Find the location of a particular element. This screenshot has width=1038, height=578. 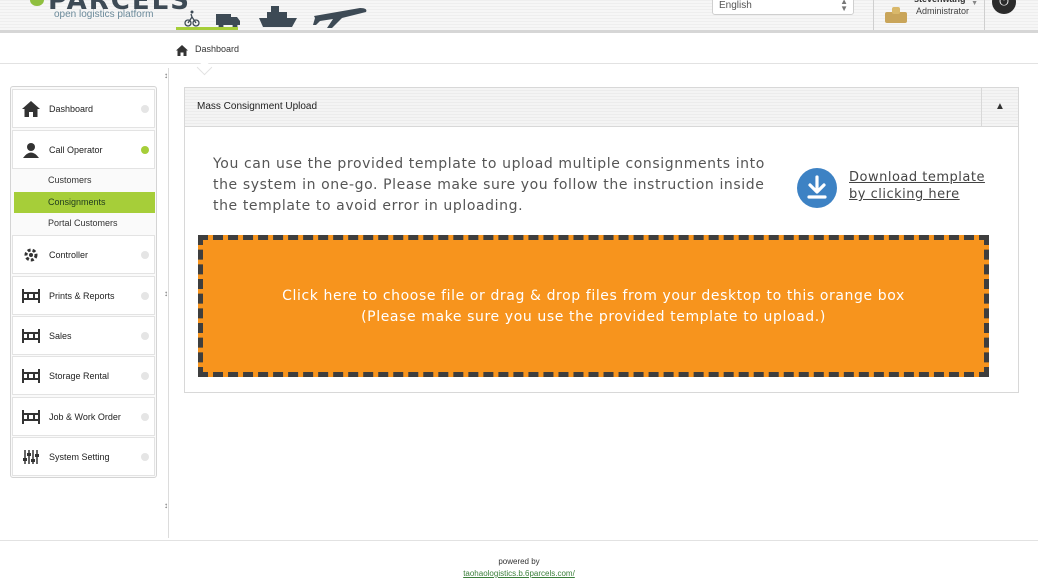

sidebar-item-label: System Setting is located at coordinates (79, 457).